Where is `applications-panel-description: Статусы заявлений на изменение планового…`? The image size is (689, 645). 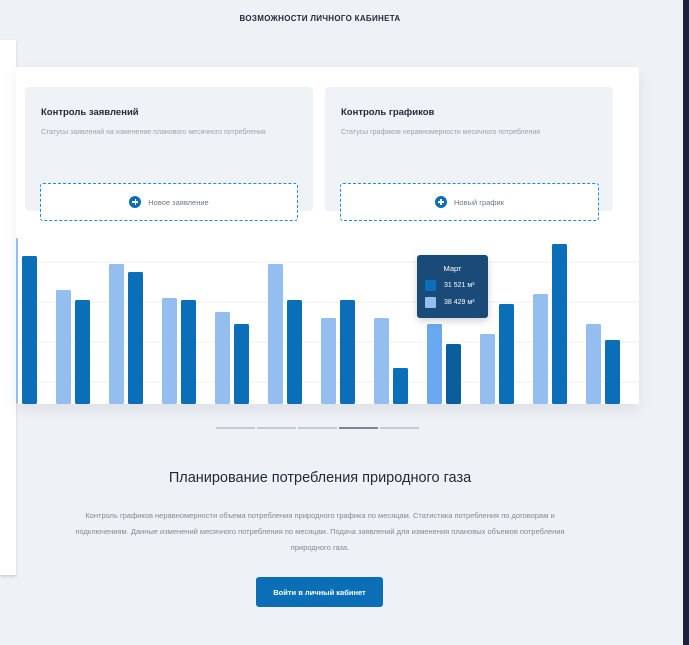
applications-panel-description: Статусы заявлений на изменение планового… is located at coordinates (153, 132).